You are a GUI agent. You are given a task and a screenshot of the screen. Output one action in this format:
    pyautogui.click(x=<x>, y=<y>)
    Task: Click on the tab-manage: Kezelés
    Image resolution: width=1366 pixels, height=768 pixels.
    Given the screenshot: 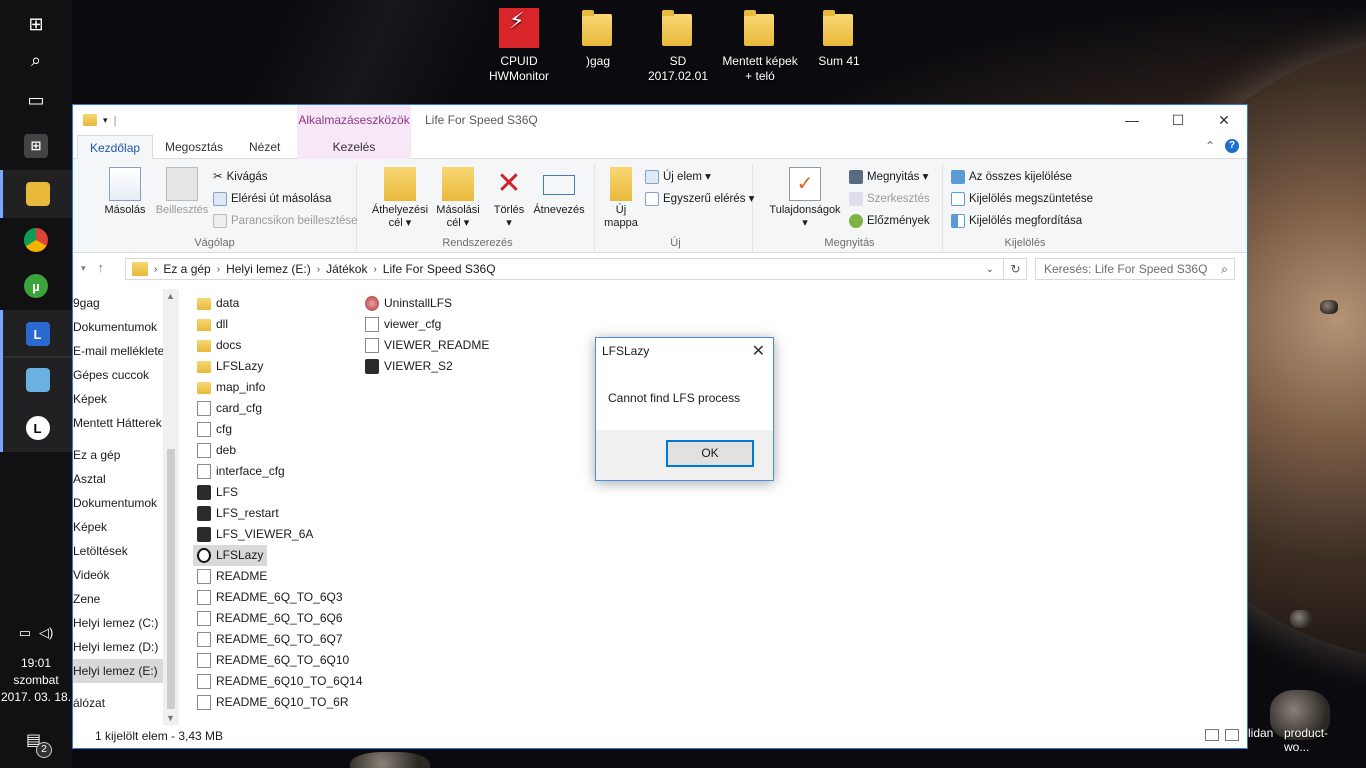 What is the action you would take?
    pyautogui.click(x=354, y=147)
    